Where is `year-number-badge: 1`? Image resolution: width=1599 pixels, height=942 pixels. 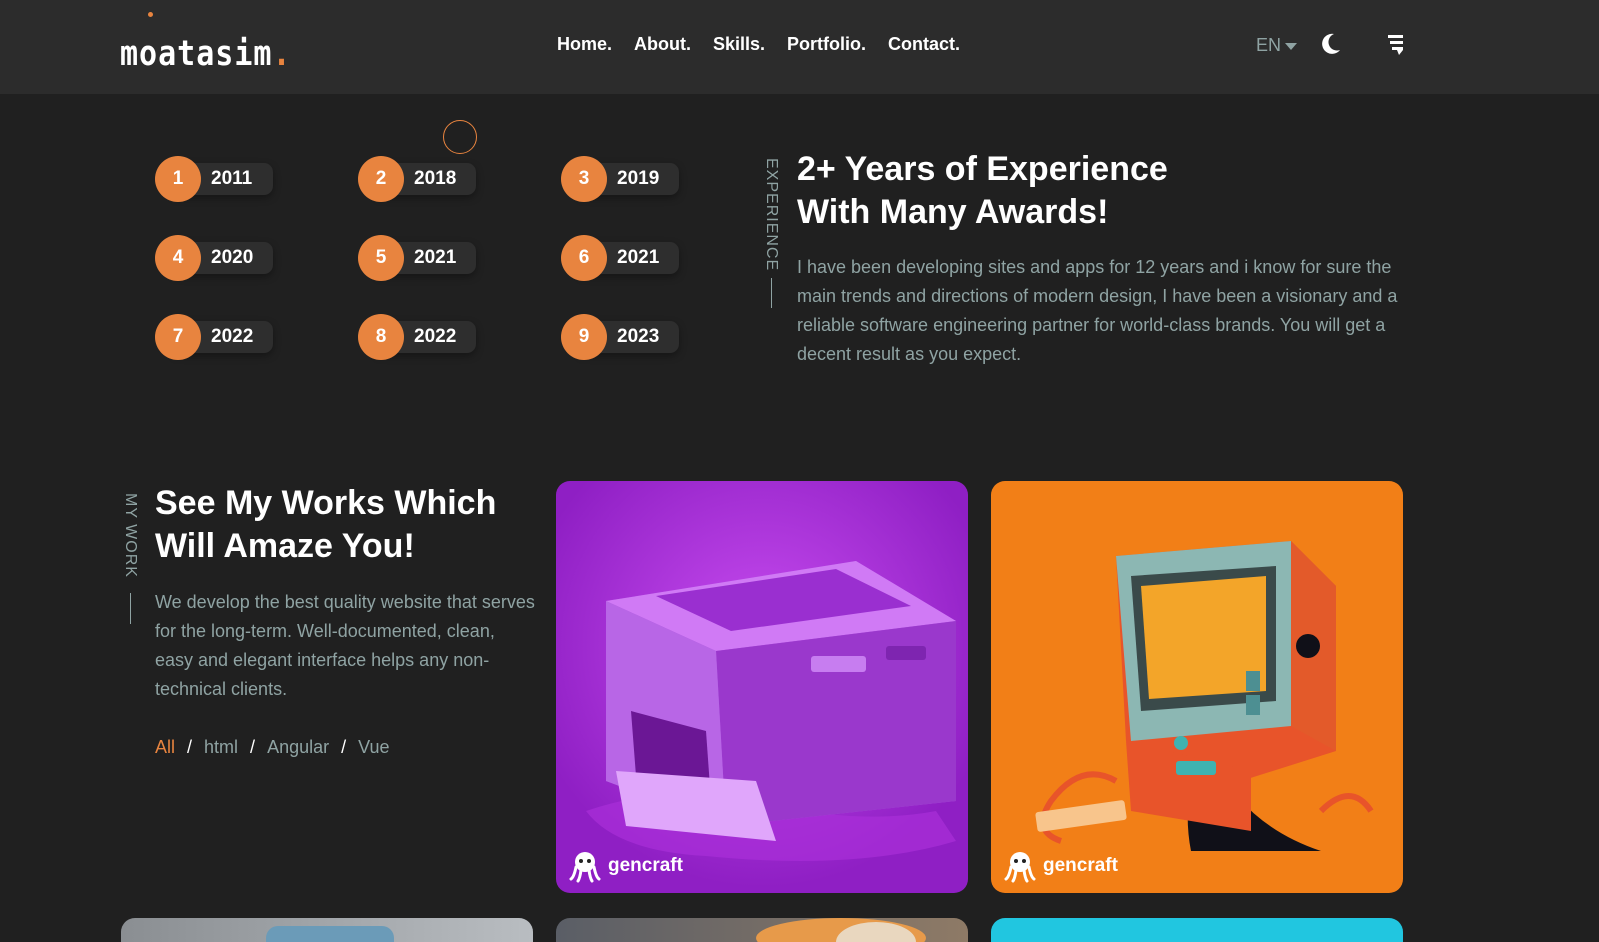 year-number-badge: 1 is located at coordinates (178, 179).